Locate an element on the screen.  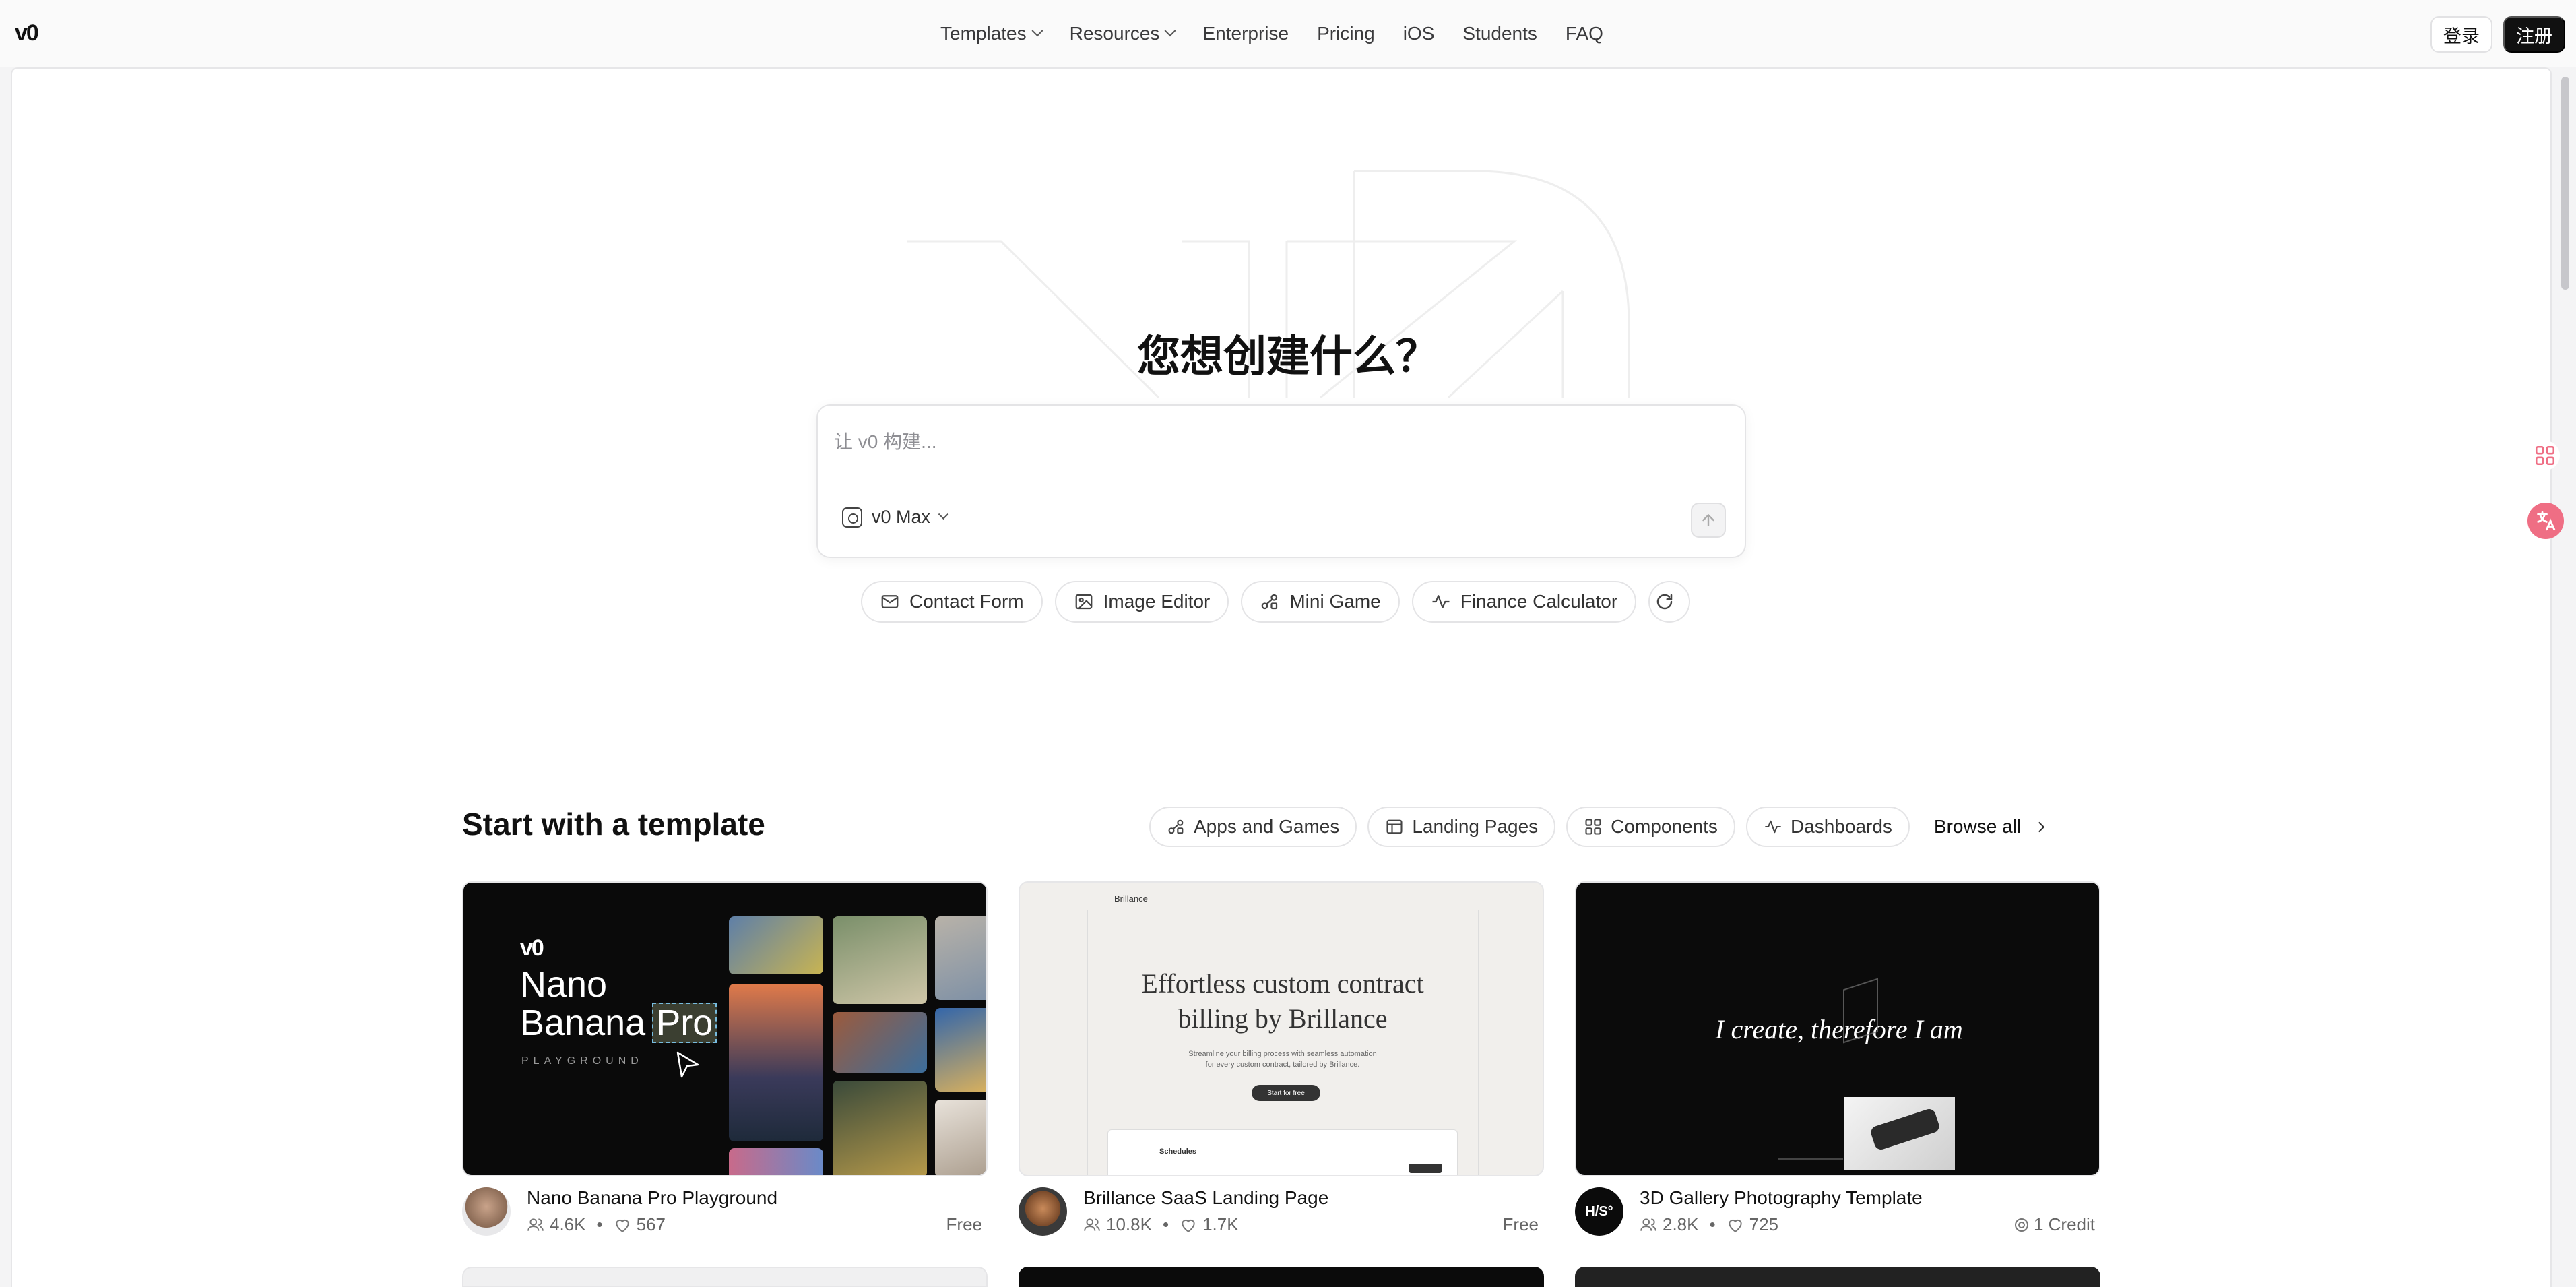
template-stats: 2.8K • 725 is located at coordinates (1709, 1224).